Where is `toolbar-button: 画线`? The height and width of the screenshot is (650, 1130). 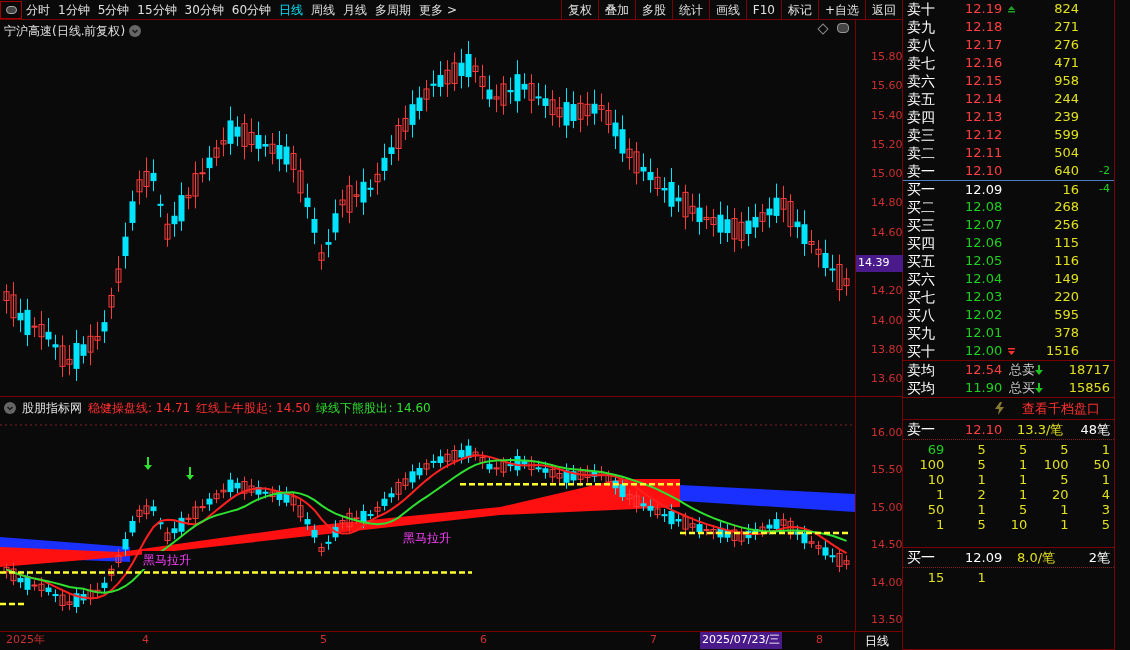 toolbar-button: 画线 is located at coordinates (727, 9).